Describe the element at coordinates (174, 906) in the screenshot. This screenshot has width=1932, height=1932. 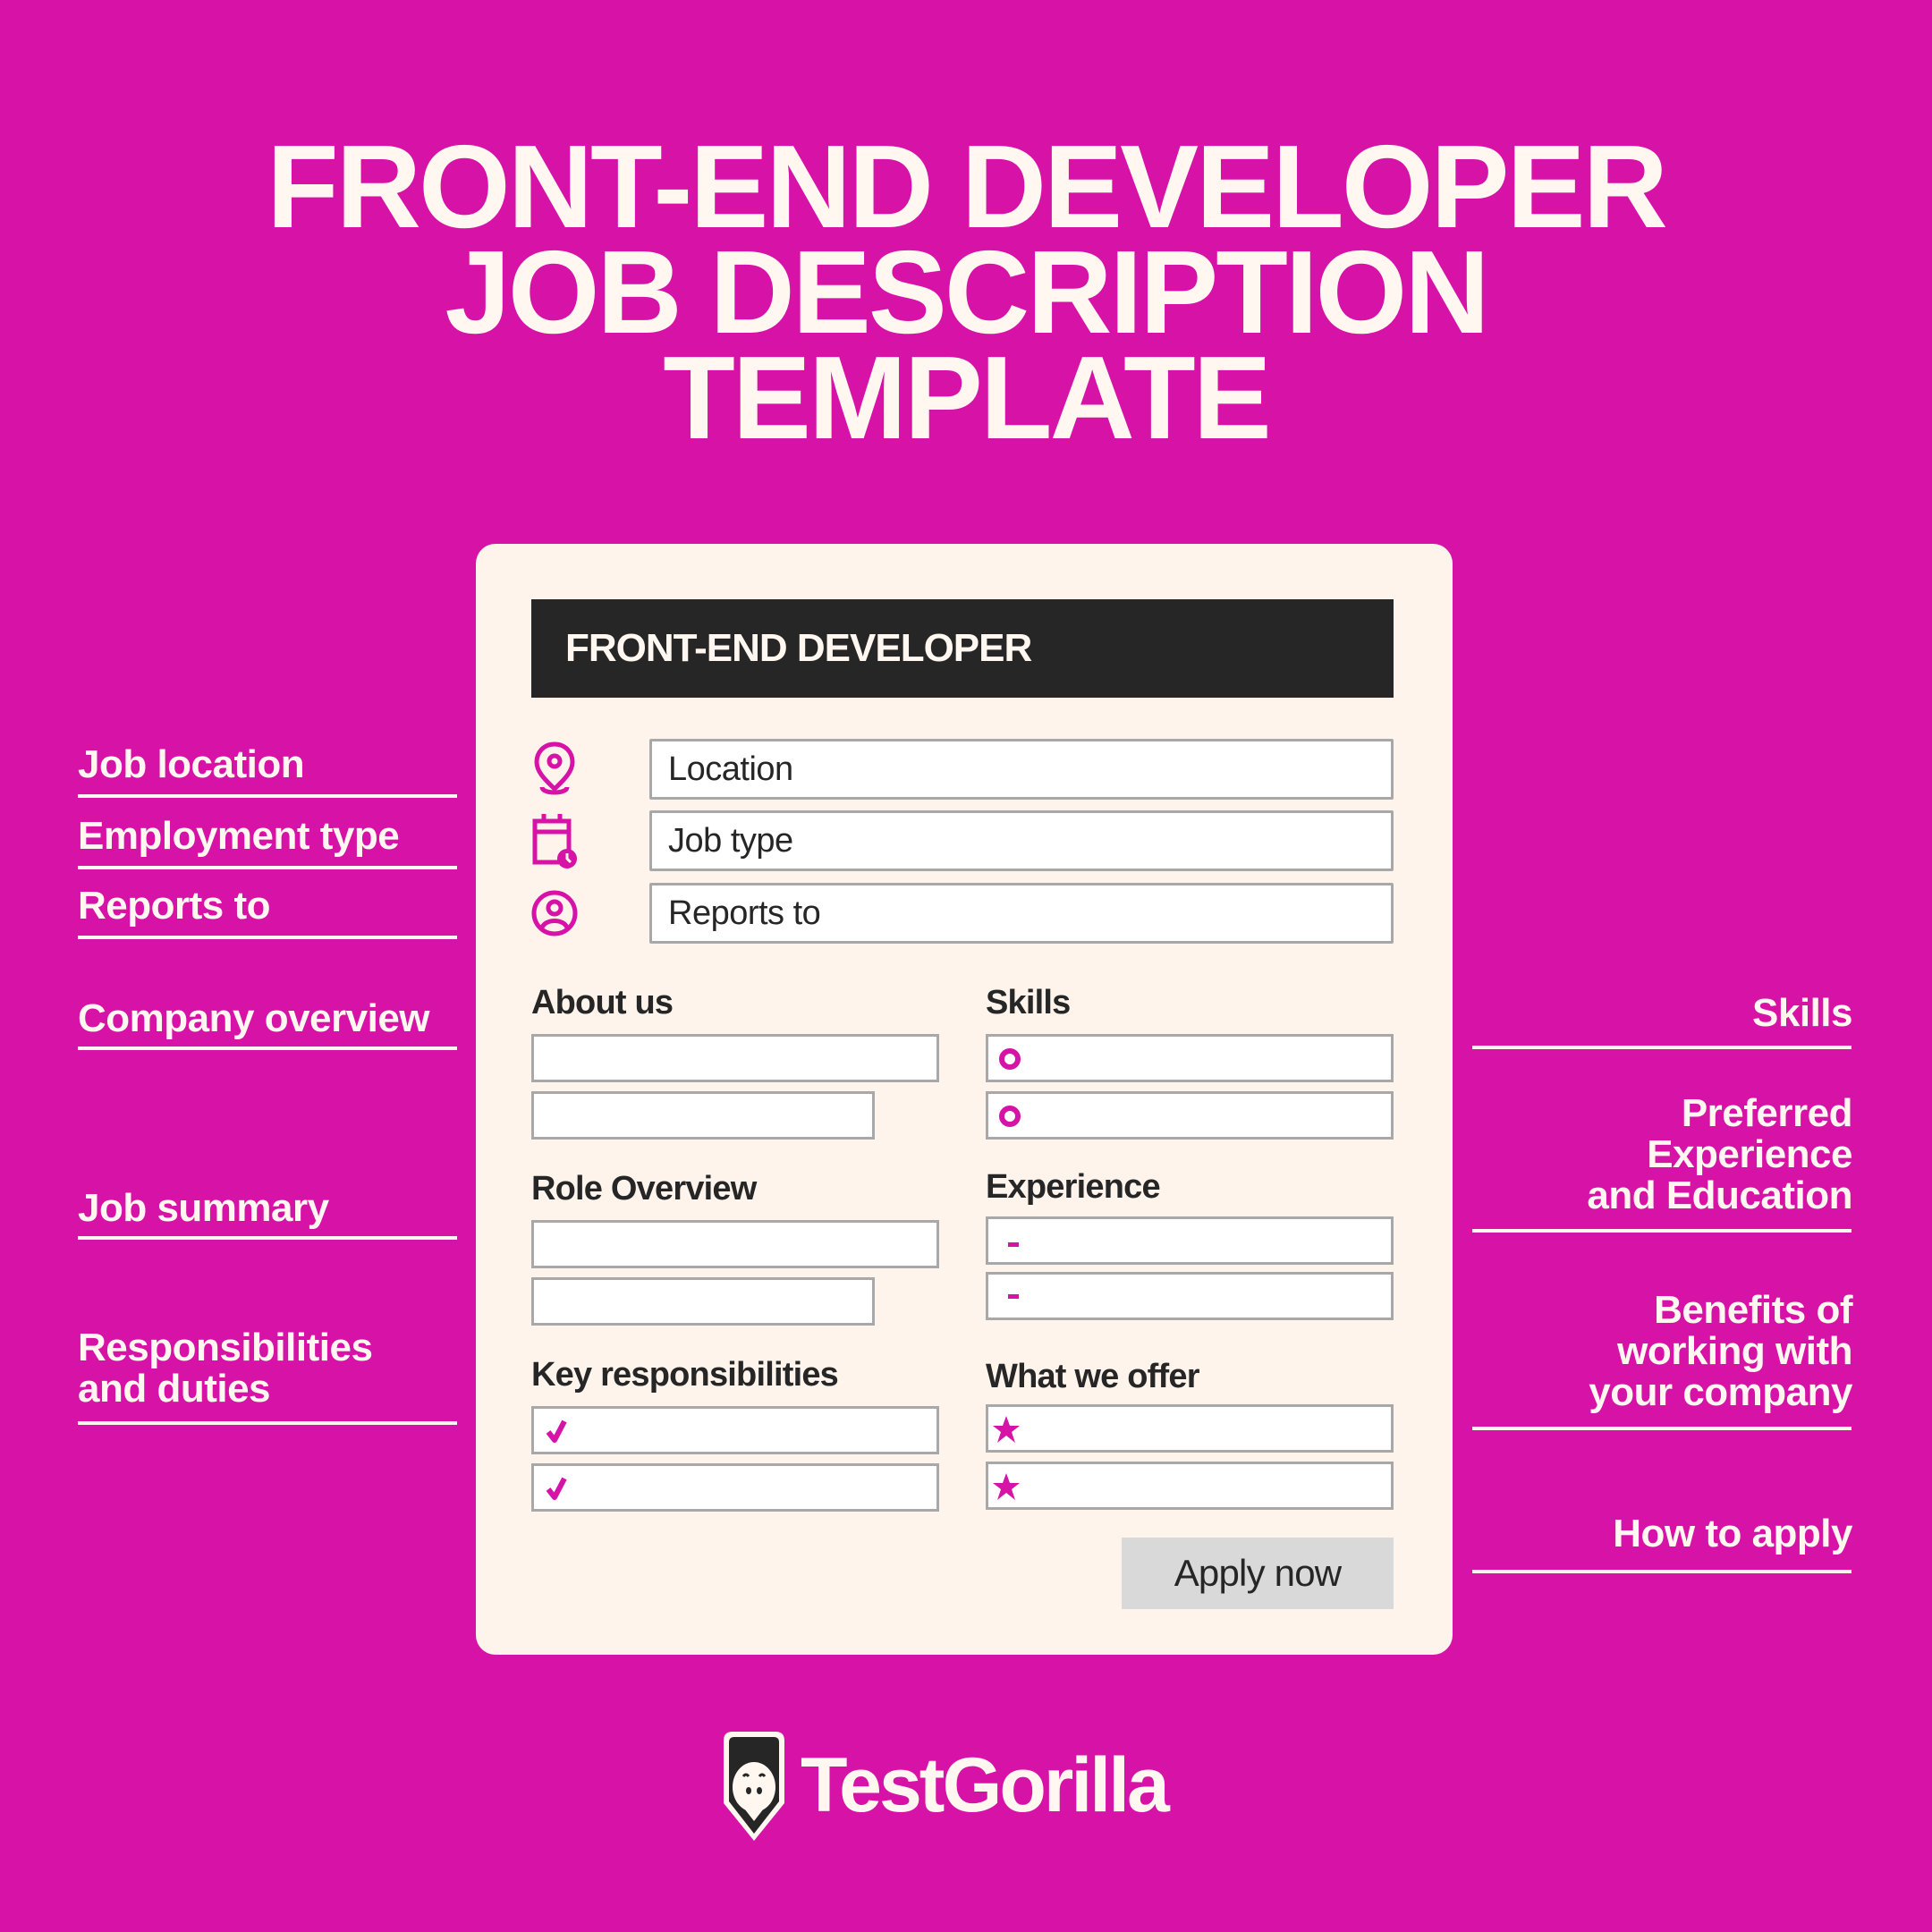
I see `label-reports-to: Reports to` at that location.